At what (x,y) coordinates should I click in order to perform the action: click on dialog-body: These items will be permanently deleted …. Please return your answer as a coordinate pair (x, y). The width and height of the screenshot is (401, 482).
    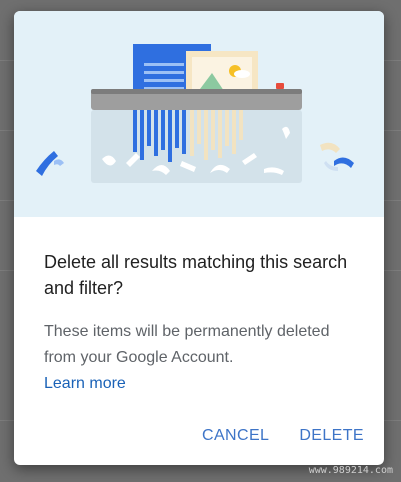
    Looking at the image, I should click on (204, 358).